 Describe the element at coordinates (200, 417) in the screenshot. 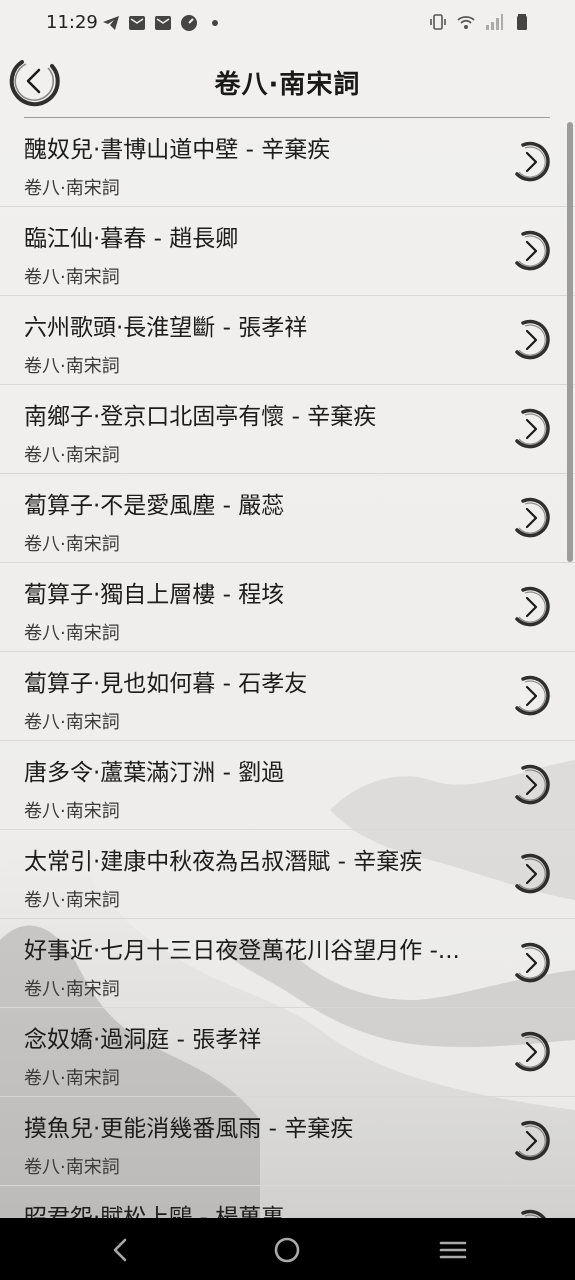

I see `poem-title: 南鄉子·登京口北固亭有懷 - 辛棄疾` at that location.